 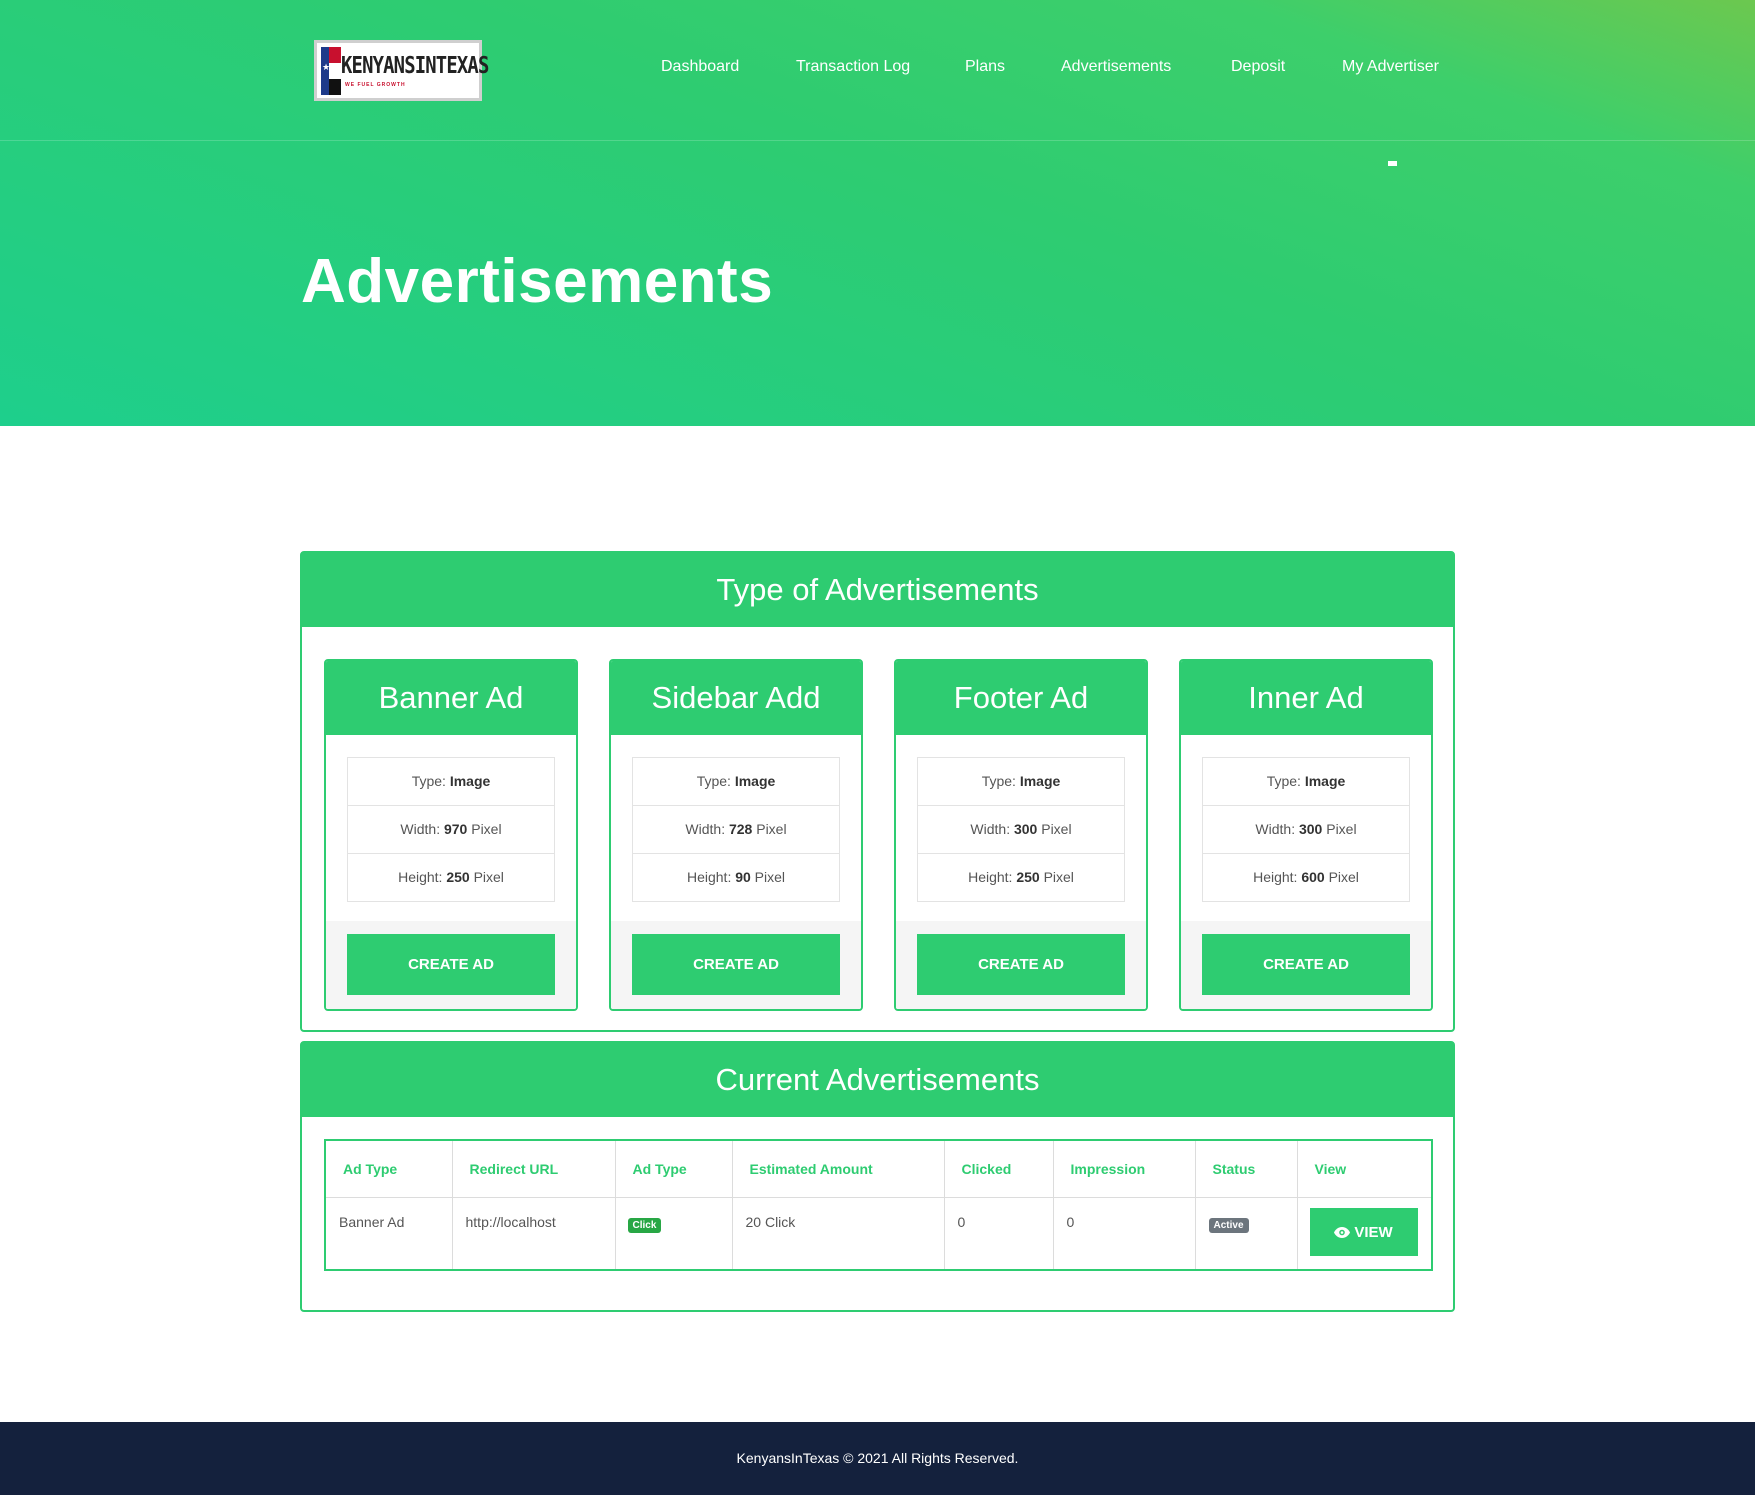 What do you see at coordinates (1228, 1225) in the screenshot?
I see `status-badge: Active` at bounding box center [1228, 1225].